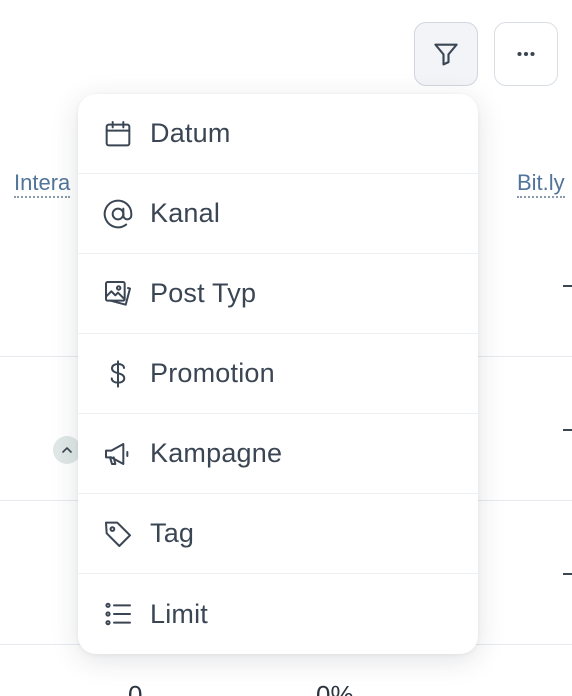  Describe the element at coordinates (172, 533) in the screenshot. I see `menu-item-label: Tag` at that location.